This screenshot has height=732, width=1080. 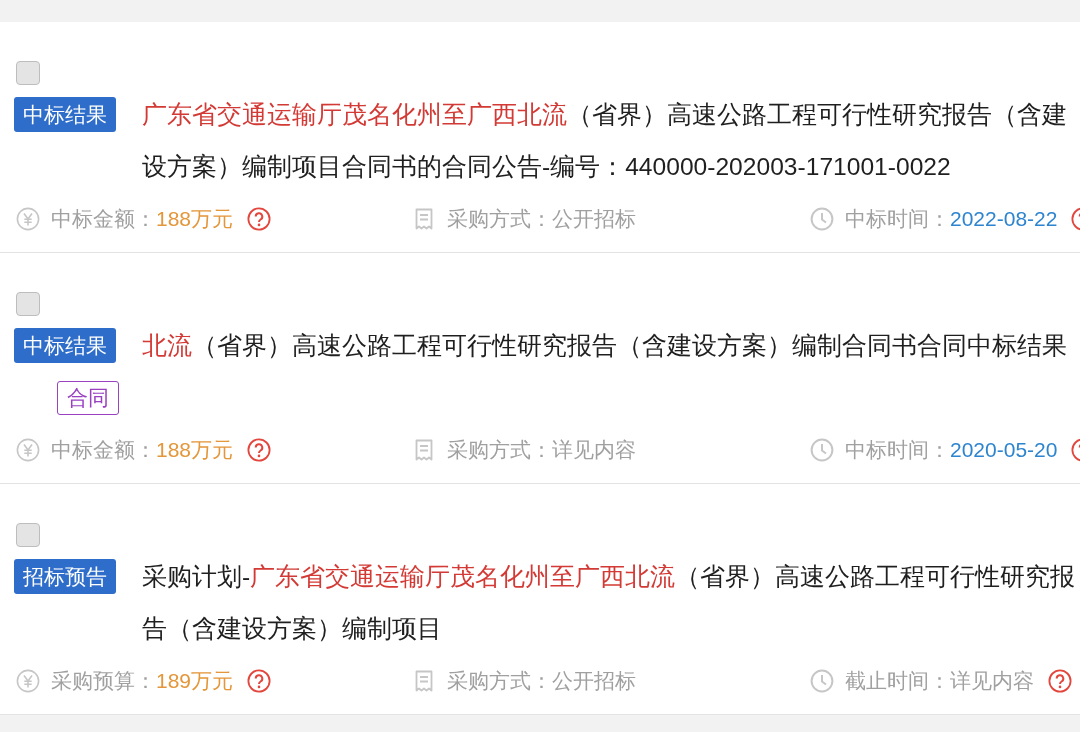 What do you see at coordinates (103, 681) in the screenshot?
I see `meta-label: 采购预算：` at bounding box center [103, 681].